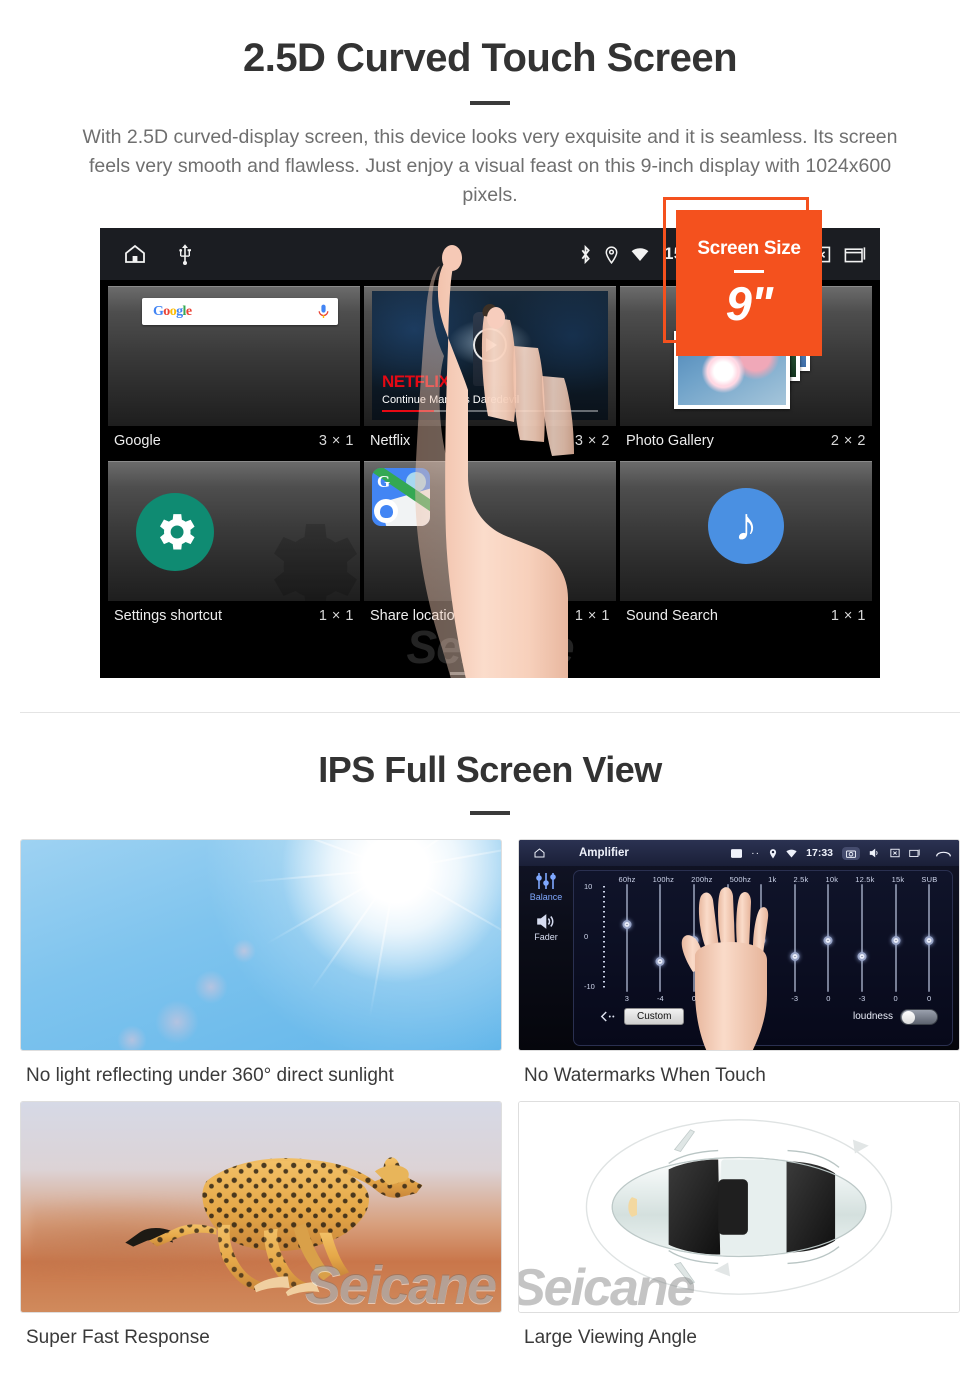 The image size is (980, 1394). Describe the element at coordinates (185, 254) in the screenshot. I see `usb-icon` at that location.